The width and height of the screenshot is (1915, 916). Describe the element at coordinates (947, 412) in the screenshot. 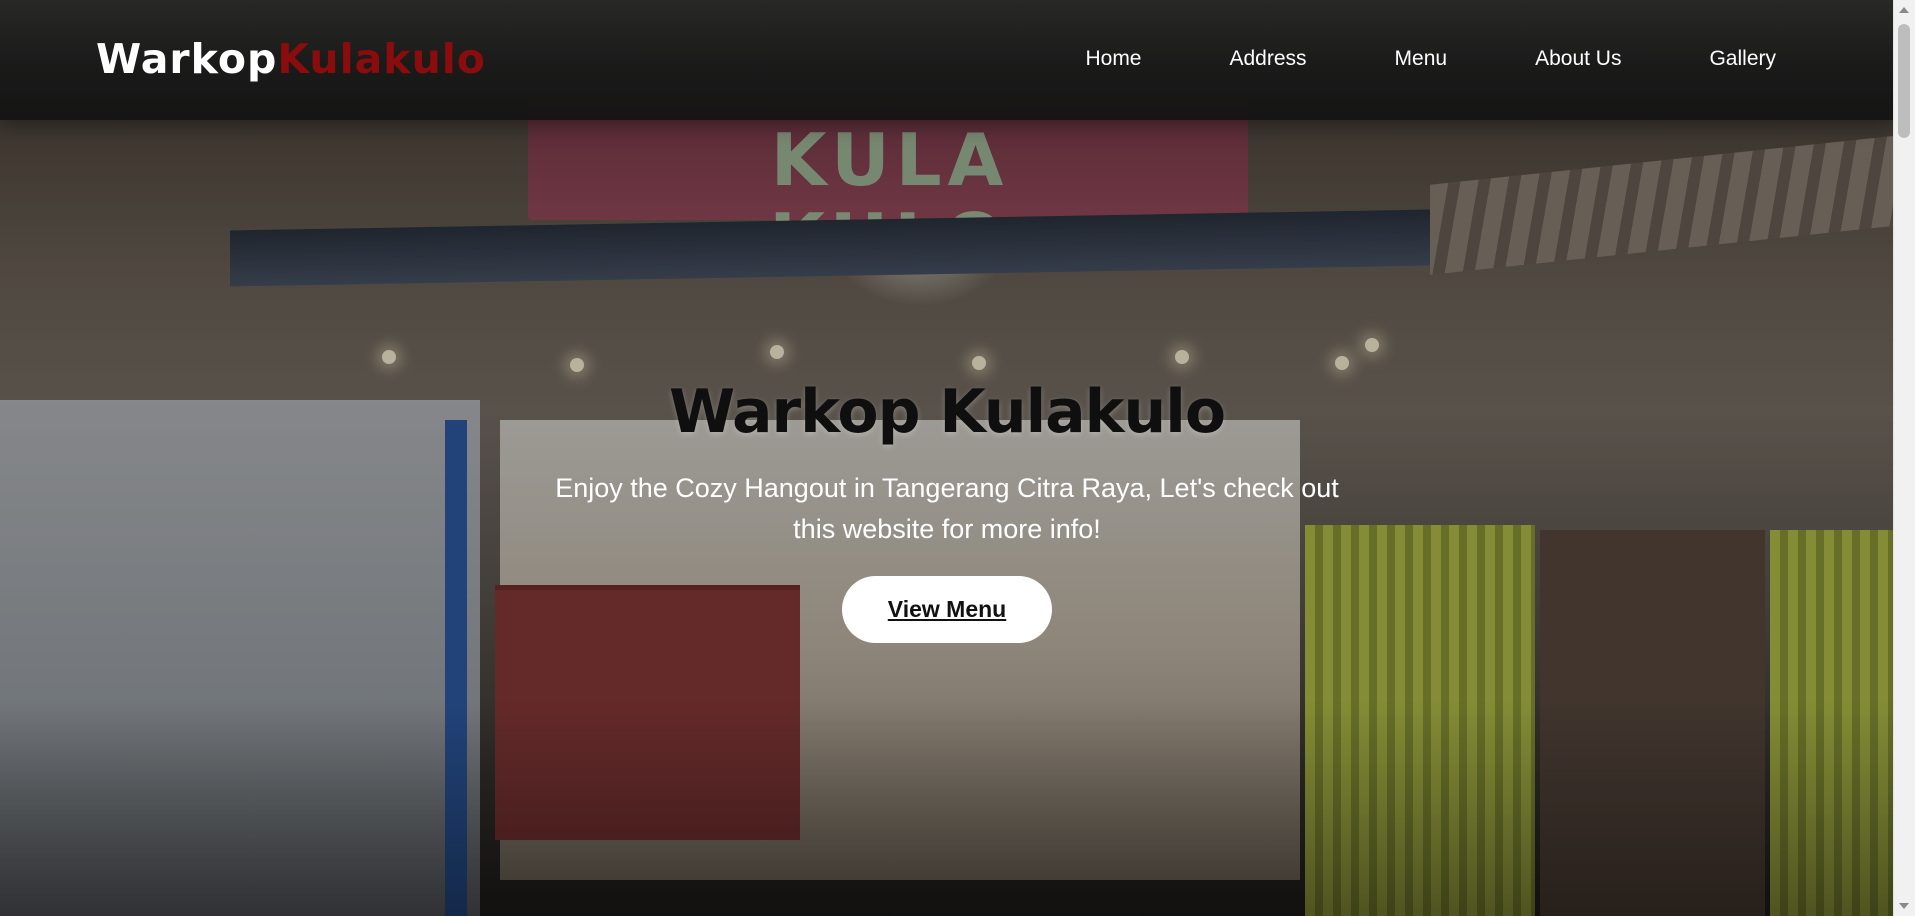

I see `hero-title: Warkop Kulakulo` at that location.